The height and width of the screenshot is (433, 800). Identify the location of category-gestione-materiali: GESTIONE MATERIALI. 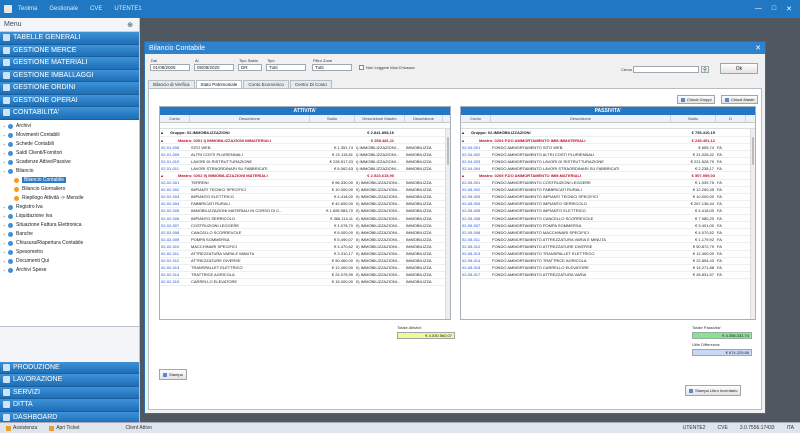
(69, 63).